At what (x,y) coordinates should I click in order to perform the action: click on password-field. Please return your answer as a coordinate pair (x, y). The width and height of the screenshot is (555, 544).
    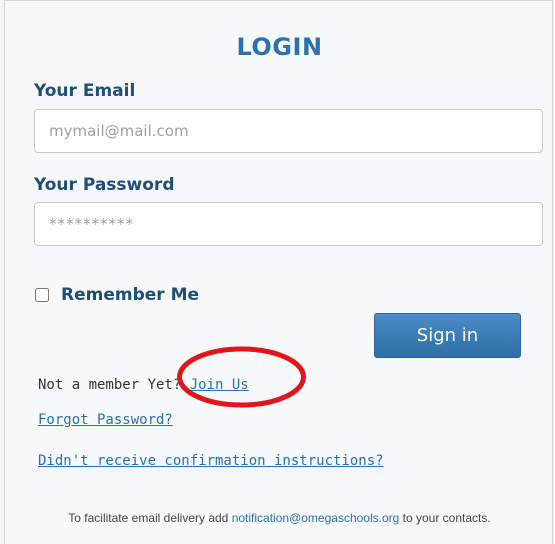
    Looking at the image, I should click on (288, 224).